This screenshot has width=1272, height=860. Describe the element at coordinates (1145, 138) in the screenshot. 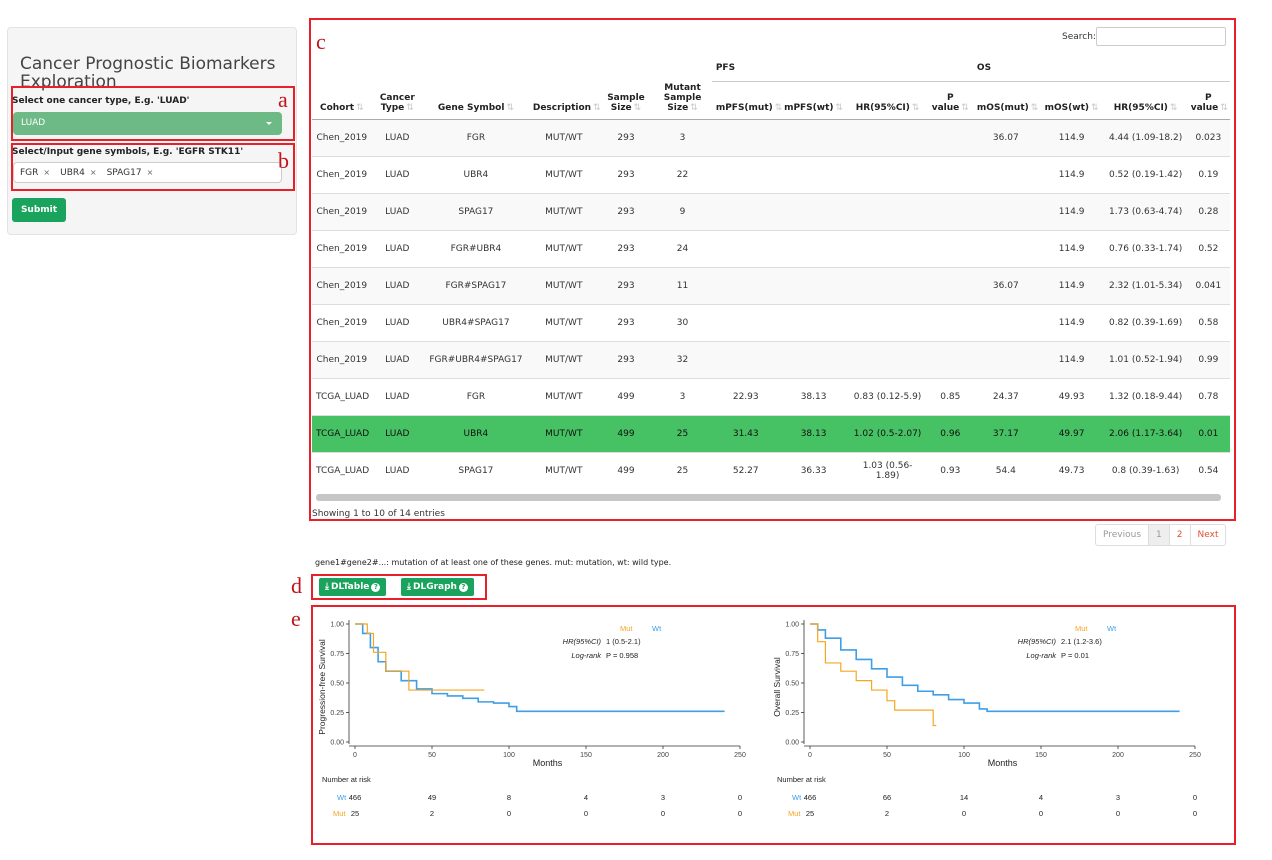

I see `table-cell: 4.44 (1.09-18.2)` at that location.